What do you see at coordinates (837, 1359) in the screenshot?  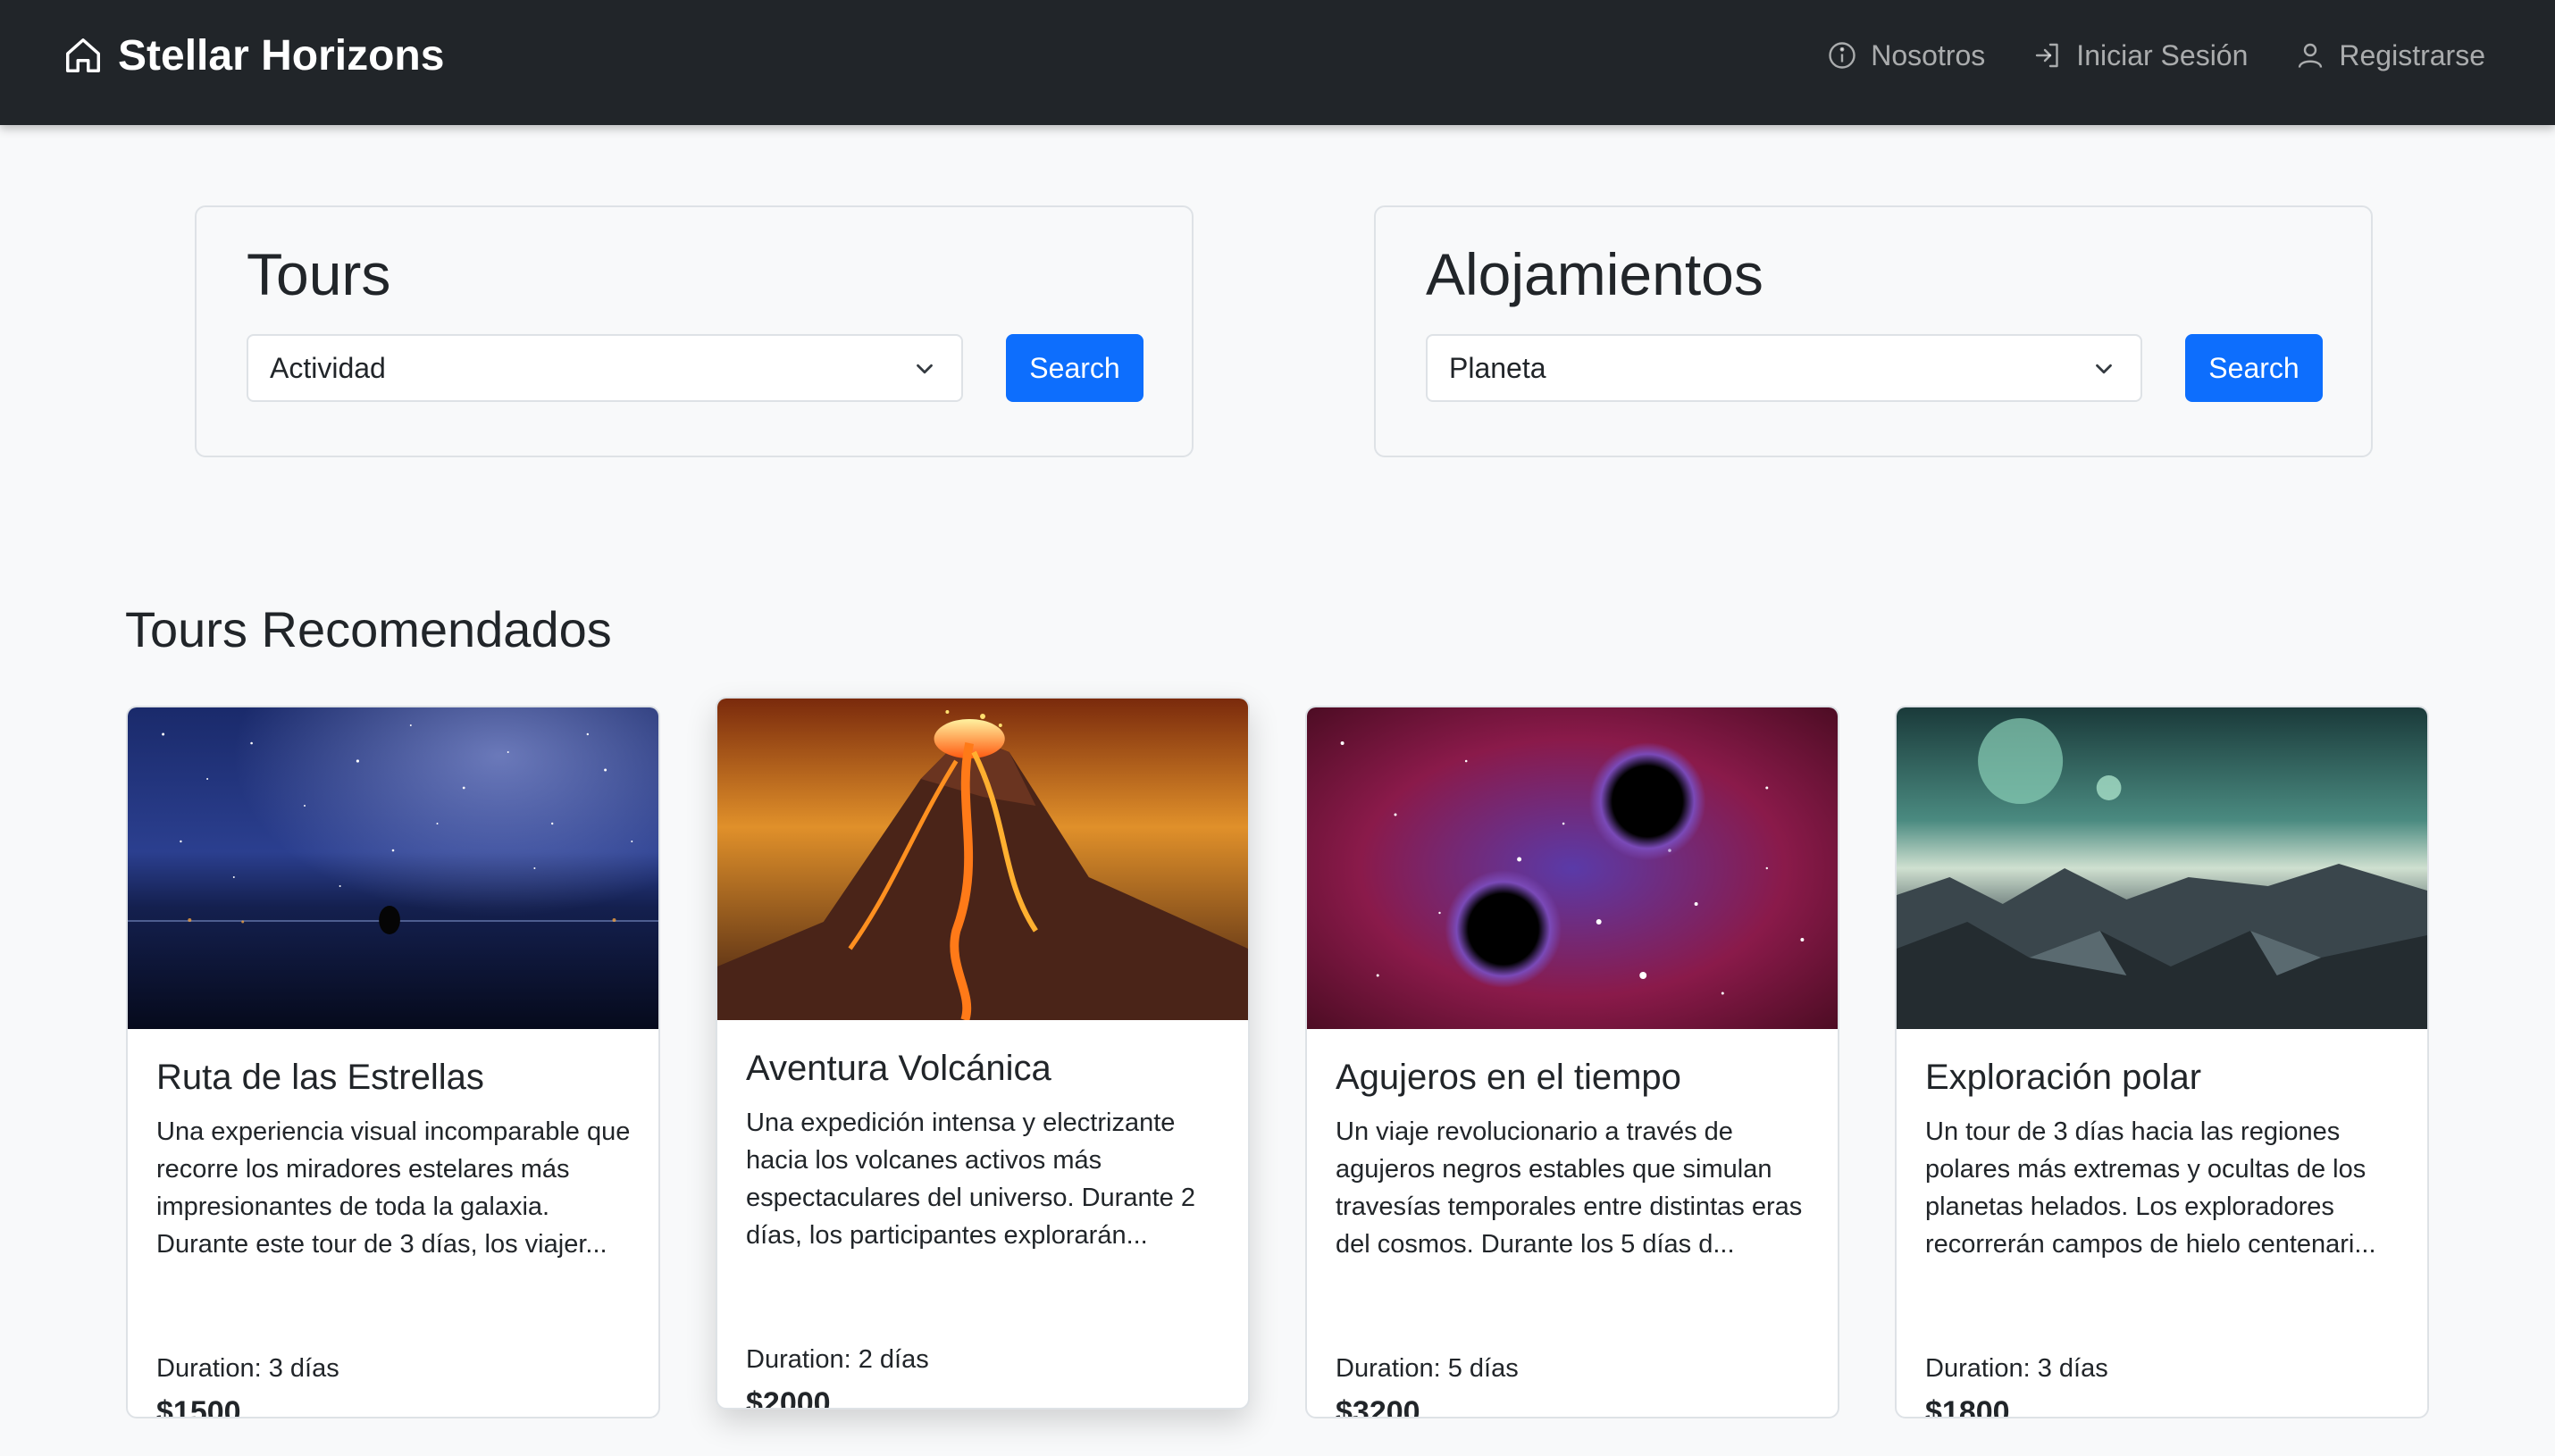 I see `tour-duration: Duration: 2 días` at bounding box center [837, 1359].